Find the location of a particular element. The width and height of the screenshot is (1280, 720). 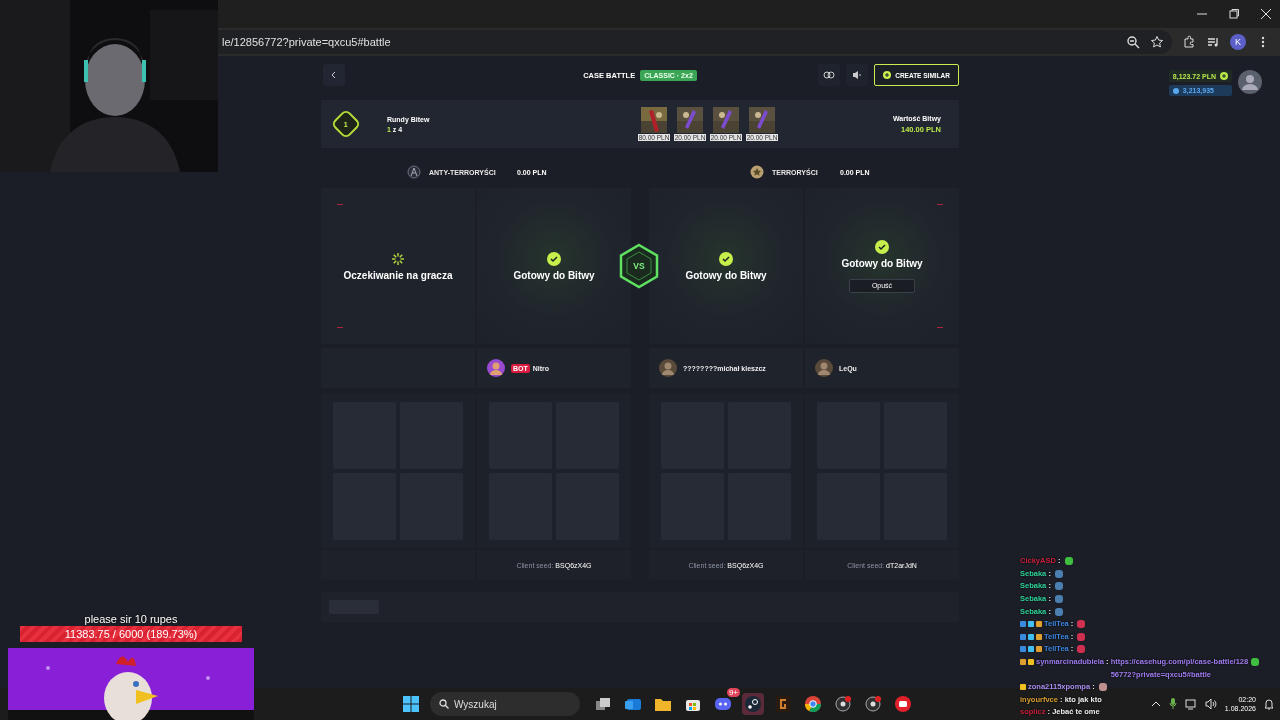

restore-icon is located at coordinates (1234, 14).